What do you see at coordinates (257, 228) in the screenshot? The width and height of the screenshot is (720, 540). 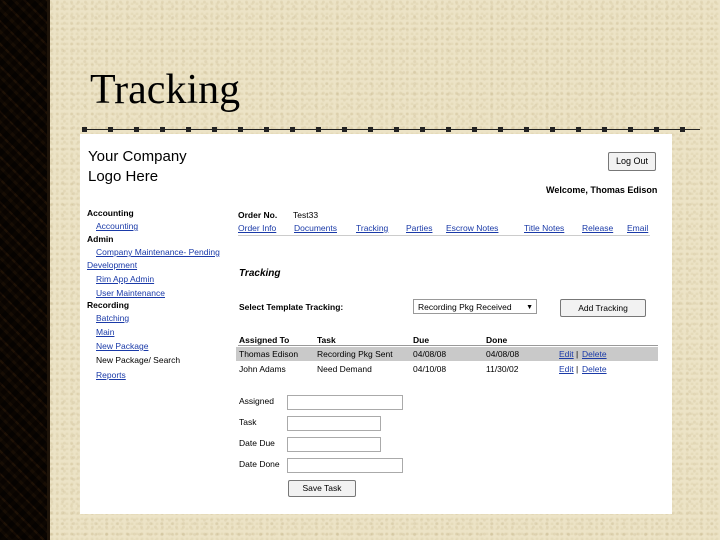 I see `tab-order-info: Order Info` at bounding box center [257, 228].